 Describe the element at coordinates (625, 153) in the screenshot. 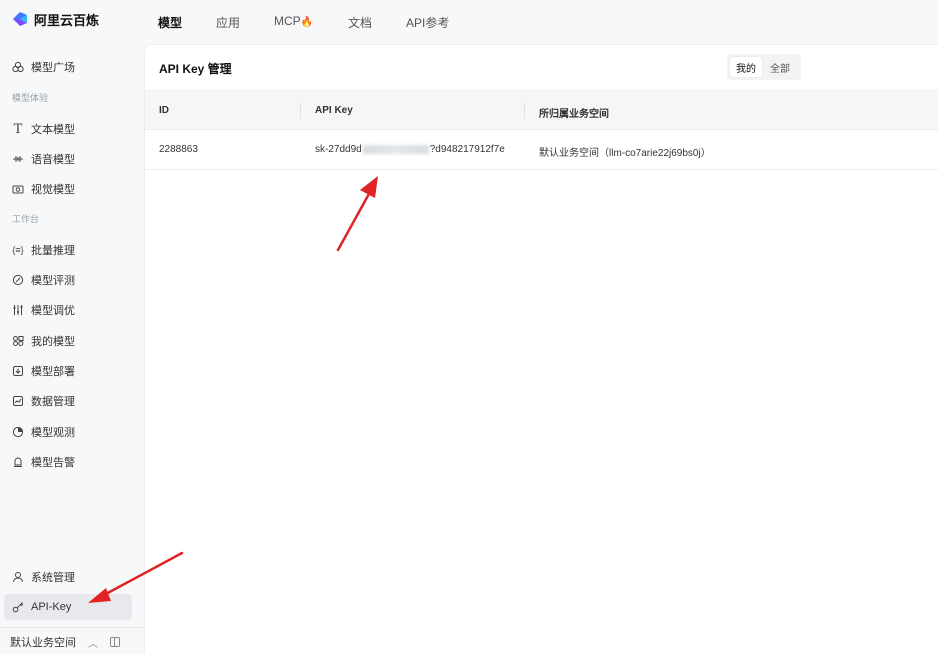

I see `cell-workspace: 默认业务空间（llm-co7arie22j69bs0j）` at that location.